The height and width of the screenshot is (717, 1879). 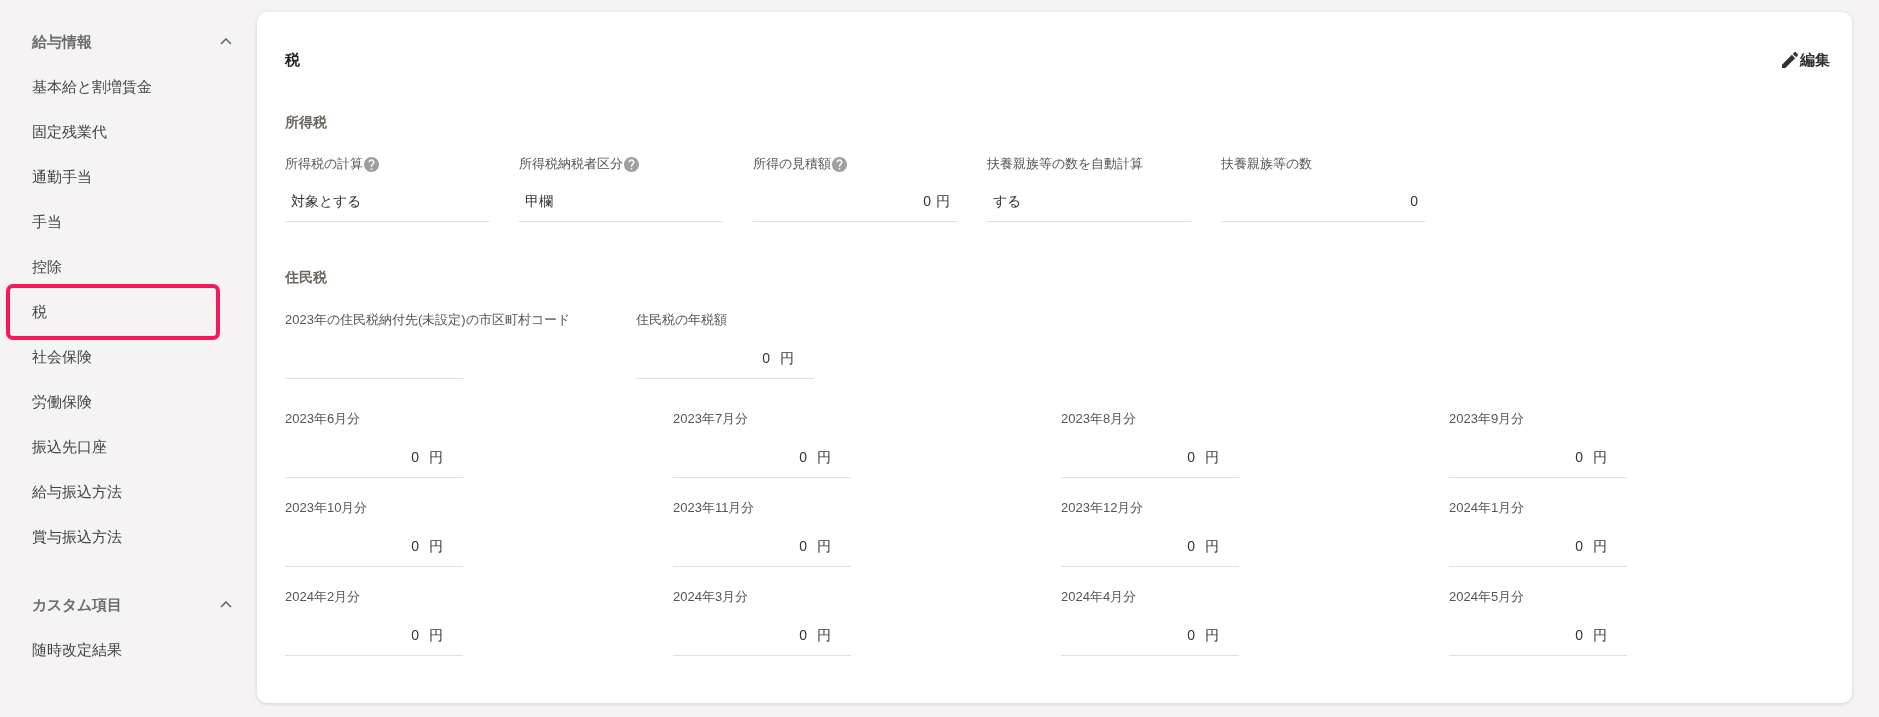 What do you see at coordinates (1089, 201) in the screenshot?
I see `value-field: する` at bounding box center [1089, 201].